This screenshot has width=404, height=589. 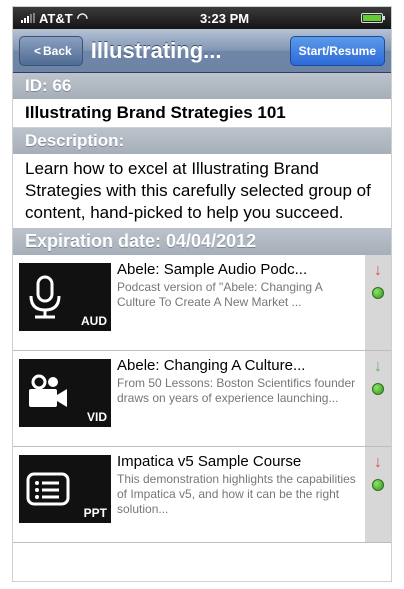 What do you see at coordinates (337, 50) in the screenshot?
I see `start-resume-button: Start/Resume` at bounding box center [337, 50].